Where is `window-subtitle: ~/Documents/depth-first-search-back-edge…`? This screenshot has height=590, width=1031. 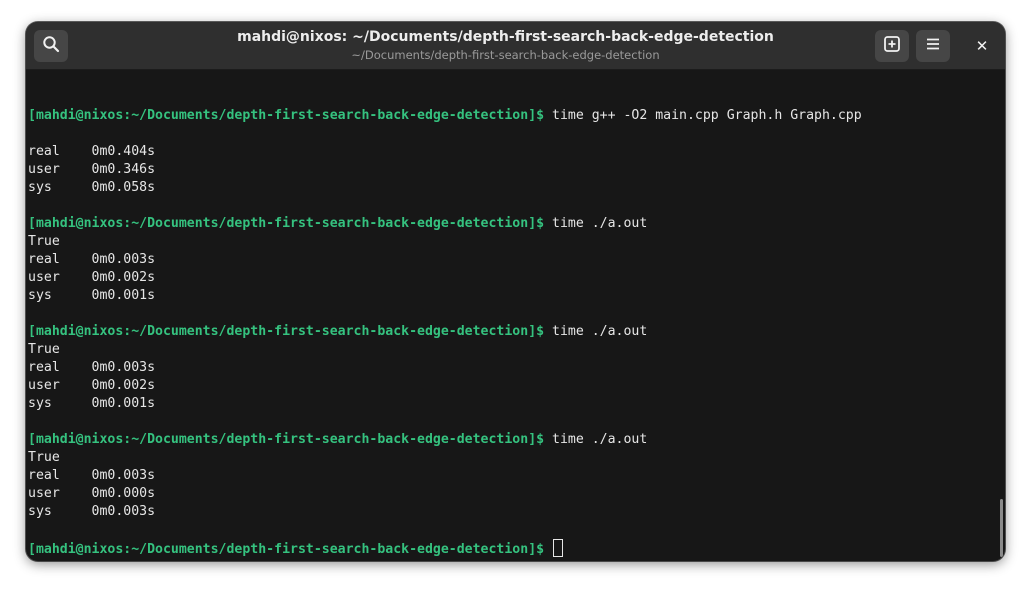 window-subtitle: ~/Documents/depth-first-search-back-edge… is located at coordinates (505, 55).